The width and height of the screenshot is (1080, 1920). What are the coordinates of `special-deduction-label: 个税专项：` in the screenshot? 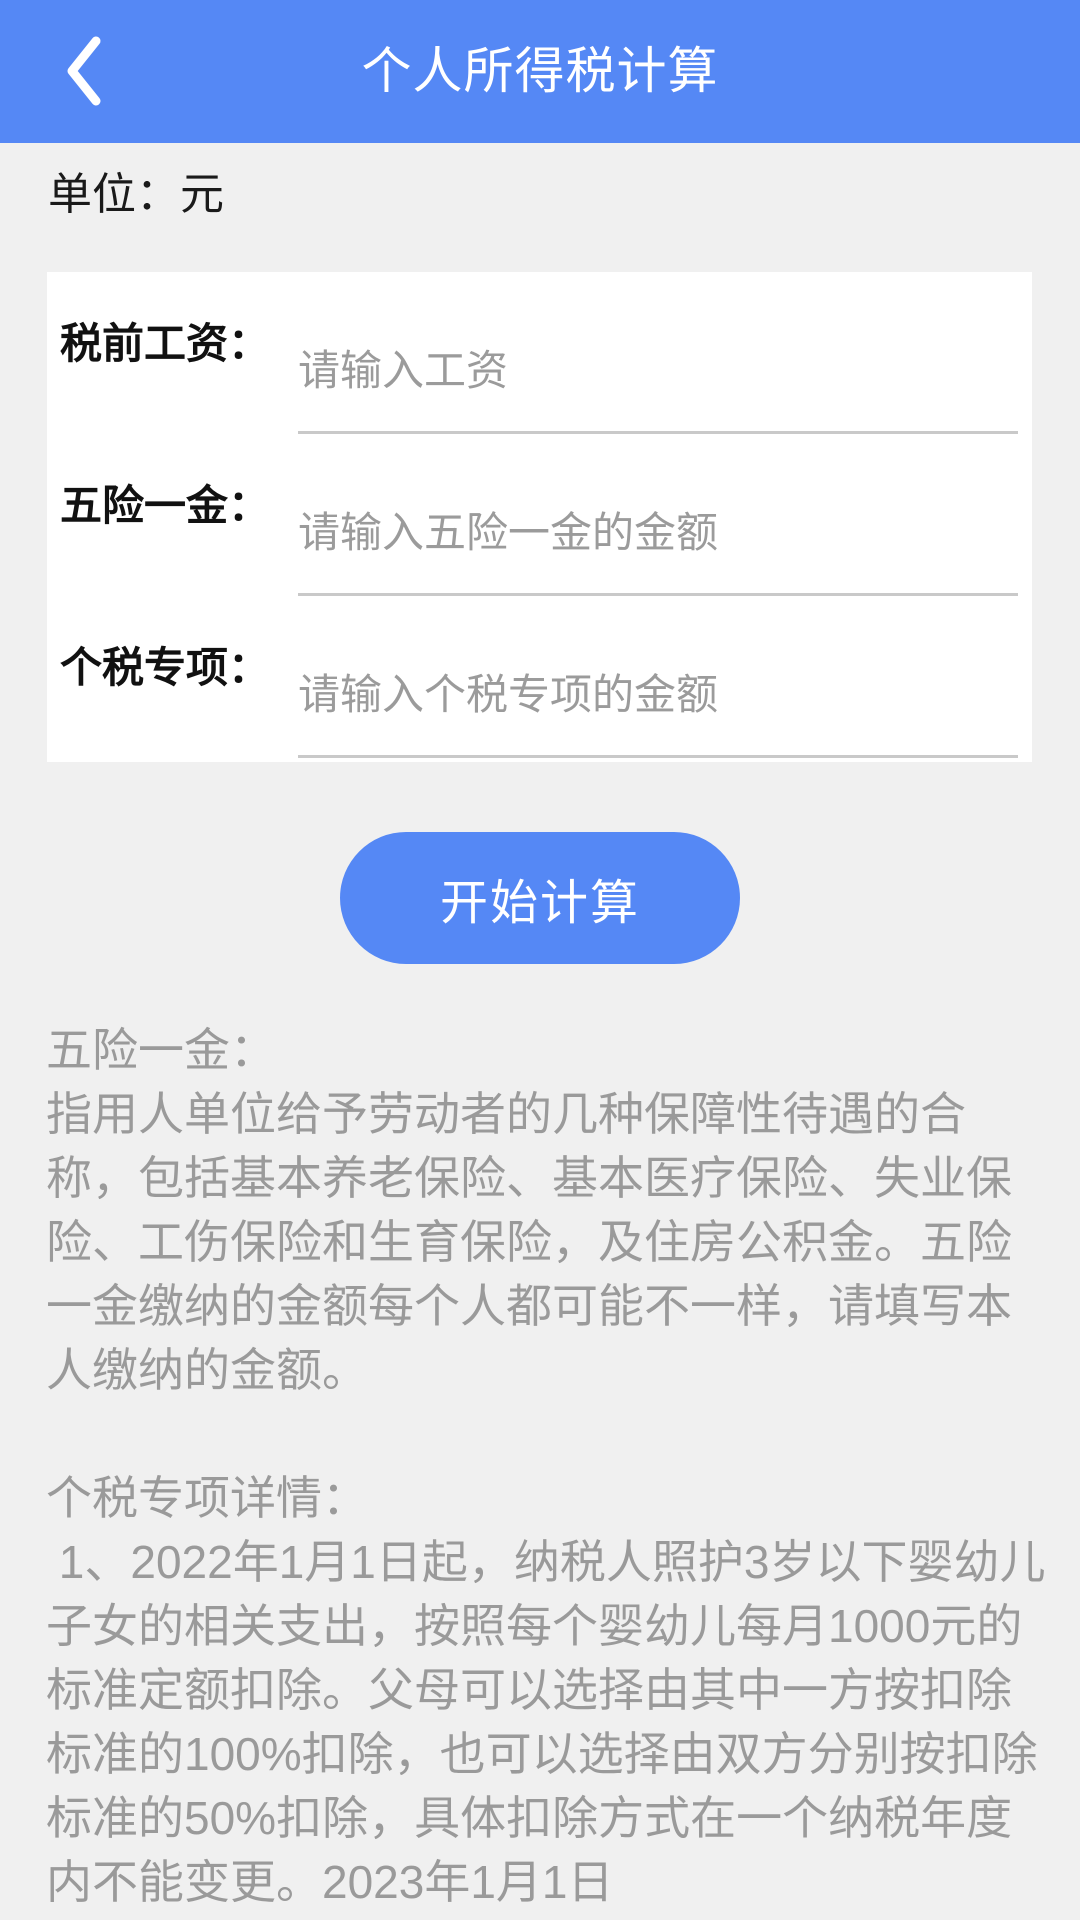 It's located at (165, 667).